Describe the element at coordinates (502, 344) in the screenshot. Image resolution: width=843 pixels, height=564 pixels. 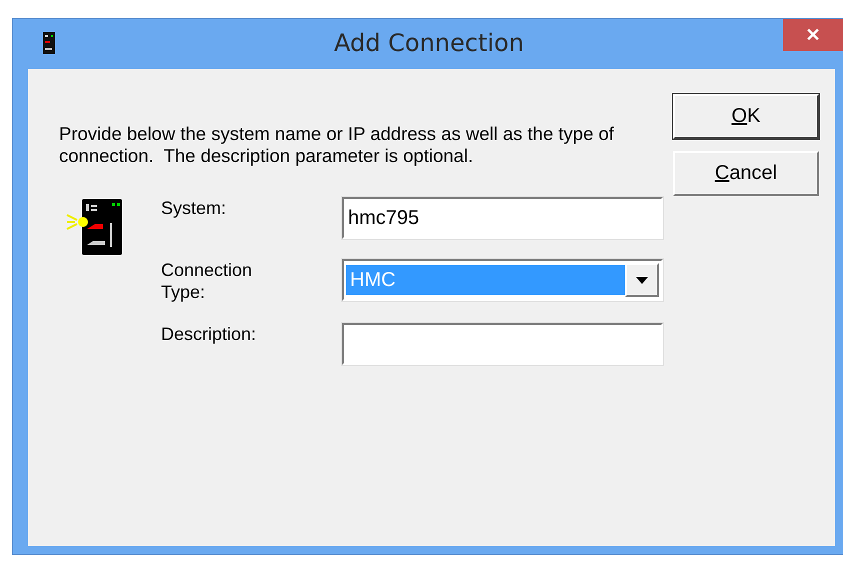
I see `text-field` at that location.